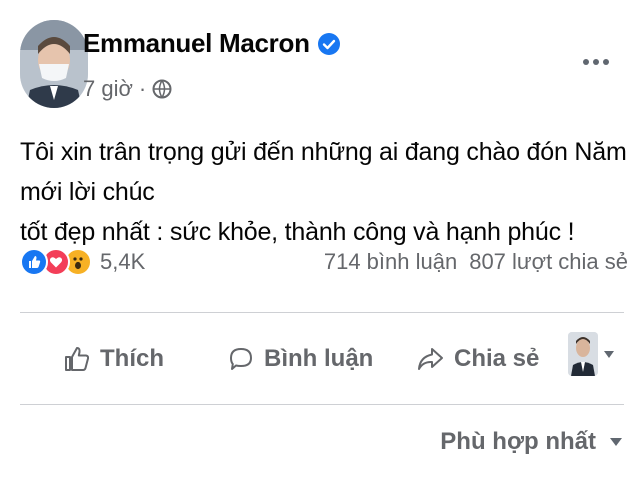  Describe the element at coordinates (241, 359) in the screenshot. I see `comment-icon` at that location.